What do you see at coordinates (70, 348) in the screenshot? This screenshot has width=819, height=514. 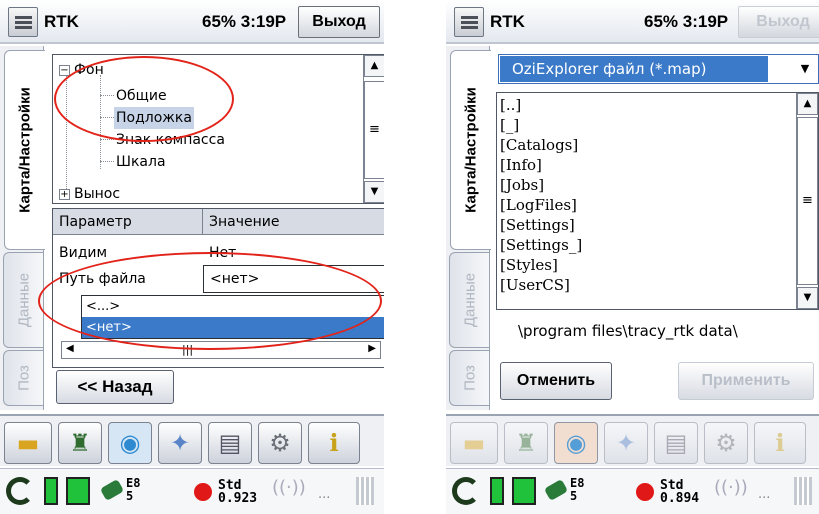 I see `scroll-left-icon: ◀` at bounding box center [70, 348].